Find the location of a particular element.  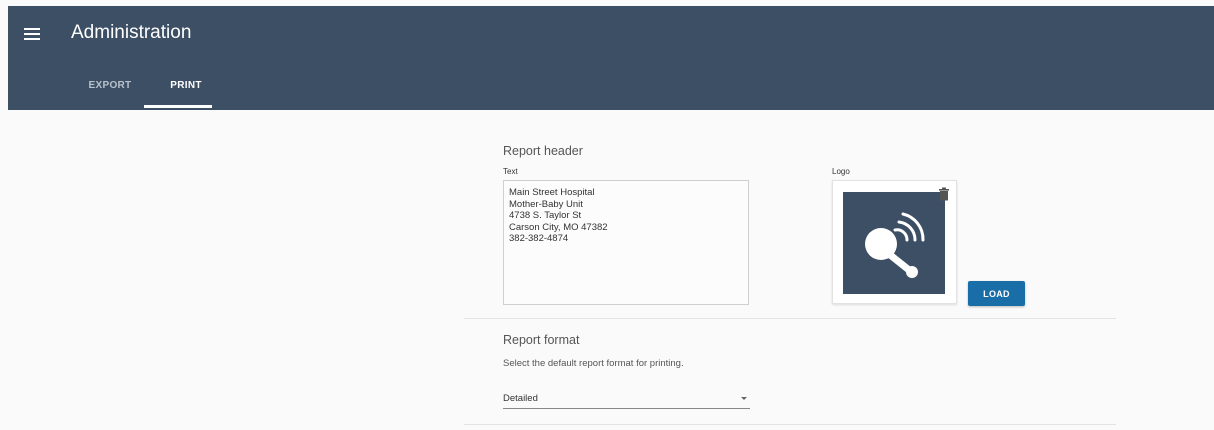

page-title: Administration is located at coordinates (131, 32).